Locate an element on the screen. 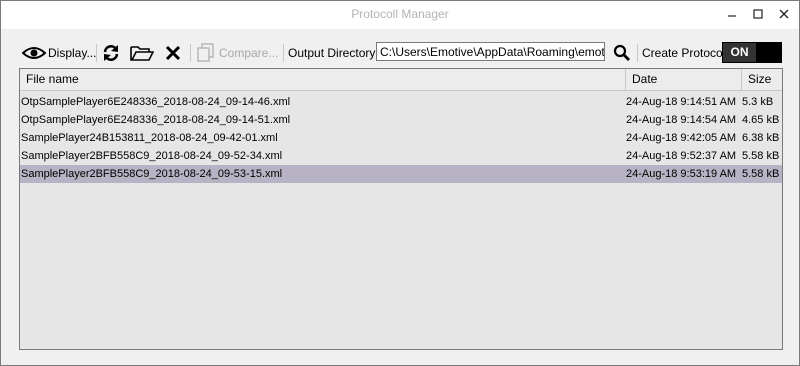 The height and width of the screenshot is (366, 800). date-cell: 24-Aug-18 9:52:37 AM is located at coordinates (681, 156).